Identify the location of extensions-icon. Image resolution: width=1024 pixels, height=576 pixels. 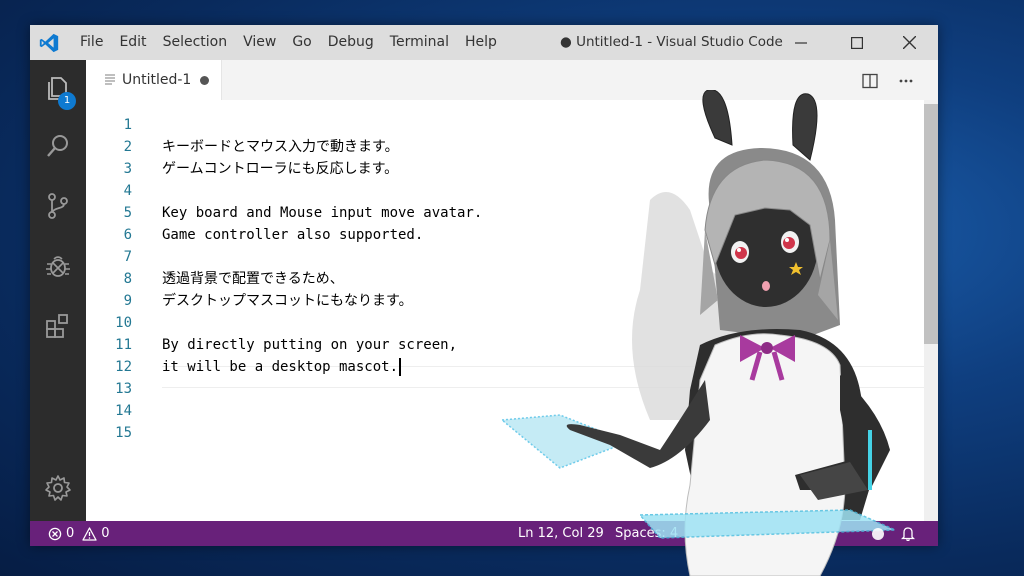
(57, 326).